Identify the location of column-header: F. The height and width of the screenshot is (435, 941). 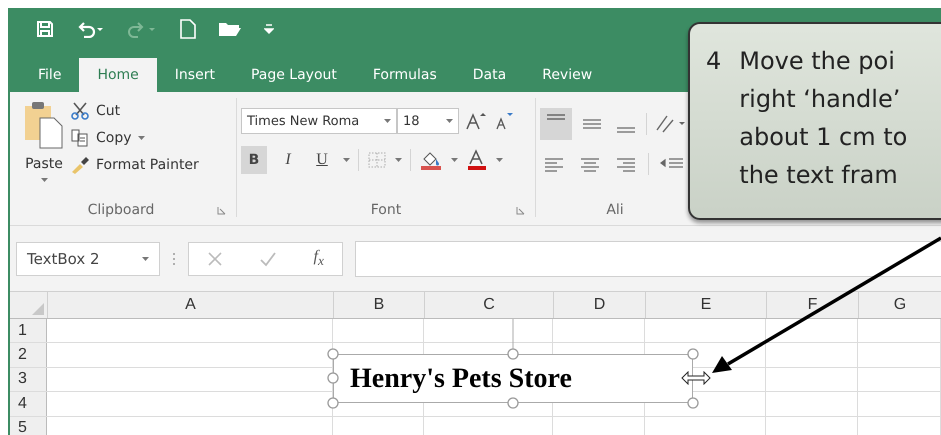
(812, 305).